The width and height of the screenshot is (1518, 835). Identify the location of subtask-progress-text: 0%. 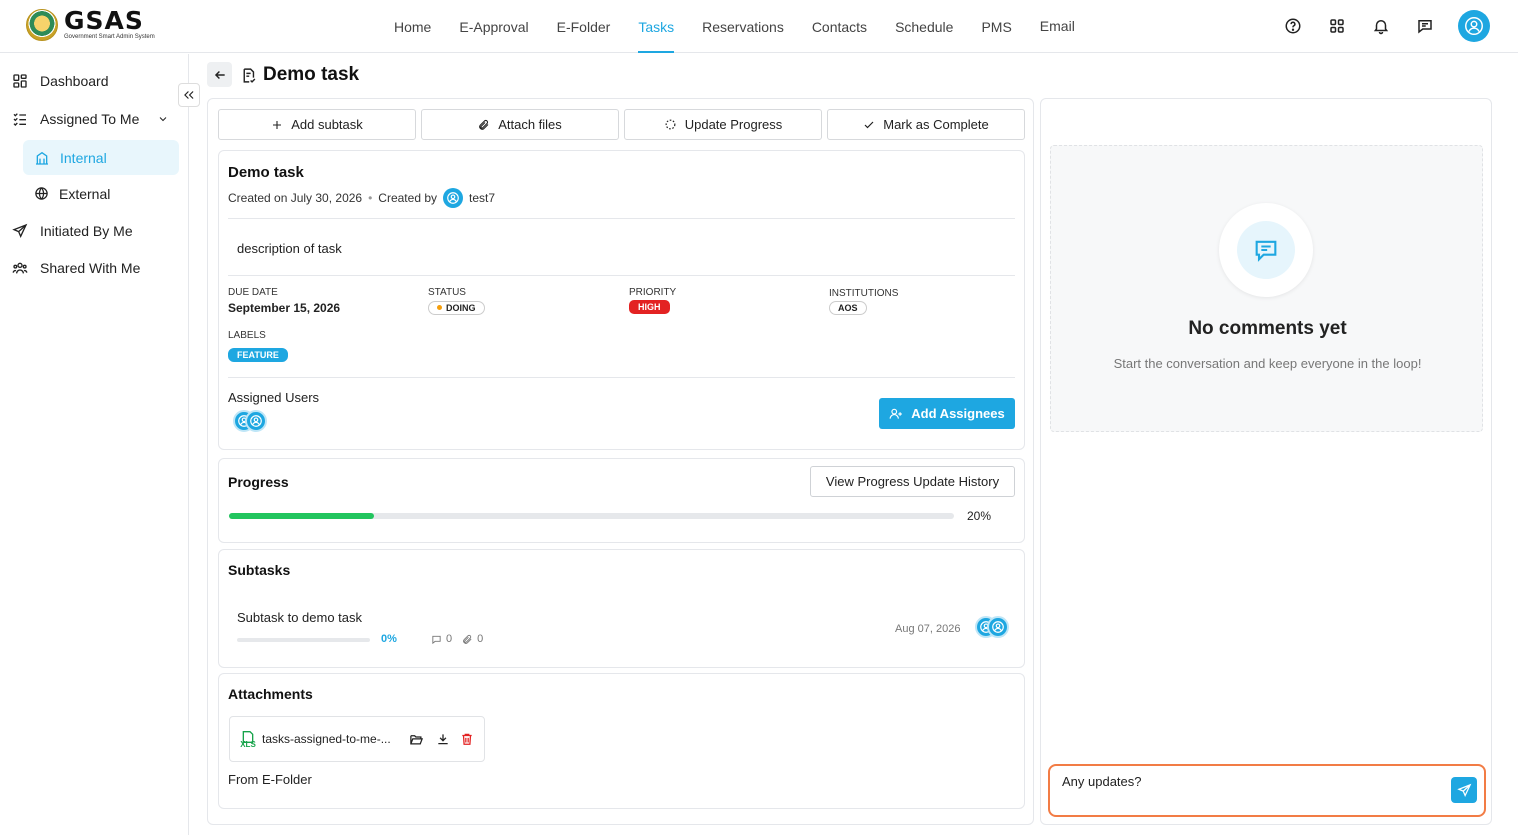
(389, 639).